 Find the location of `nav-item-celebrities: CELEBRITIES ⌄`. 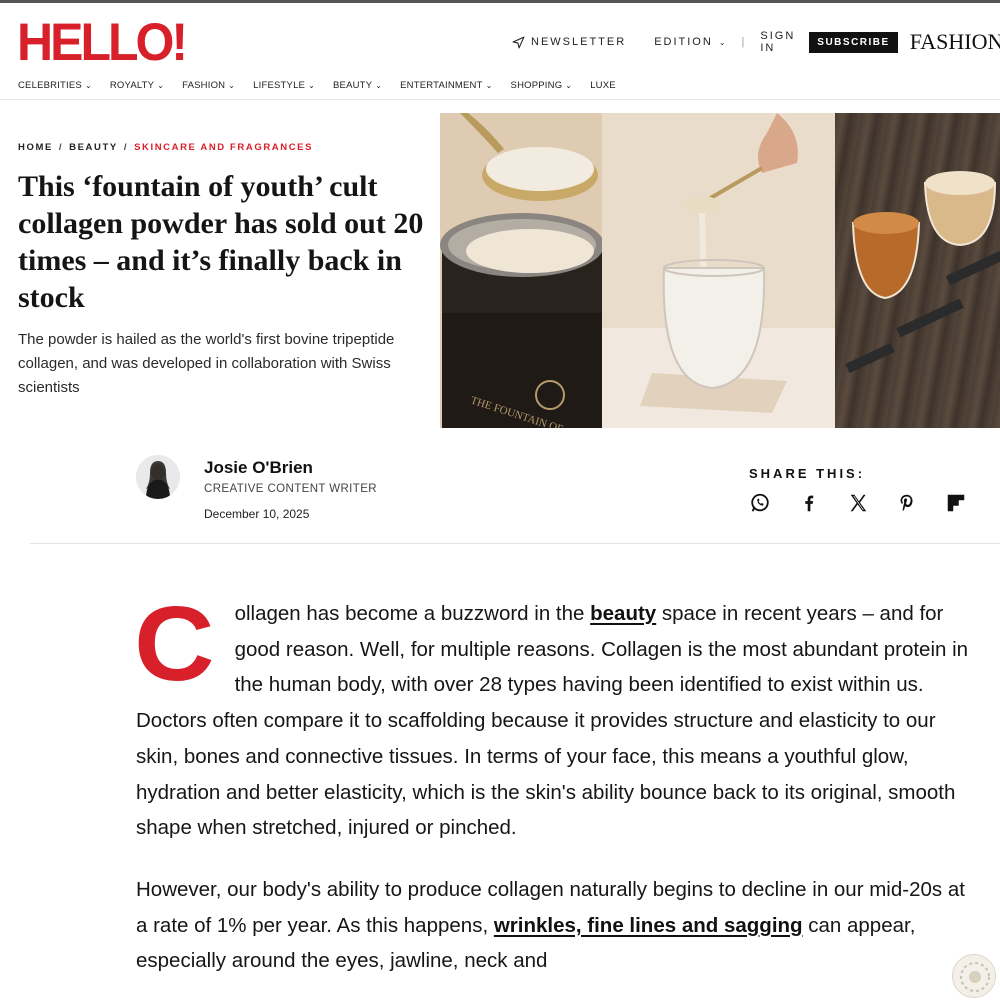

nav-item-celebrities: CELEBRITIES ⌄ is located at coordinates (55, 85).